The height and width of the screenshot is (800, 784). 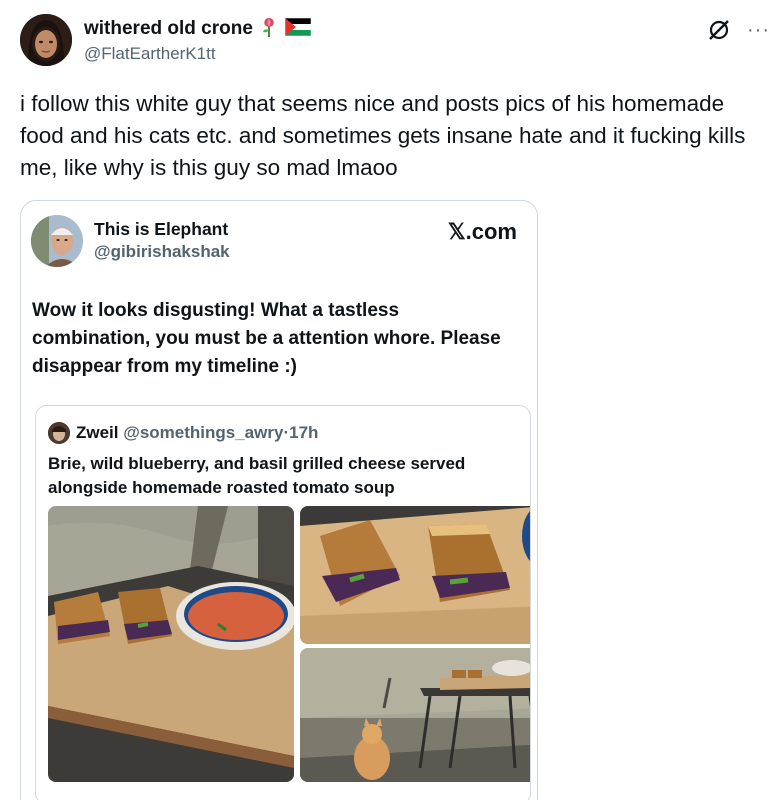 I want to click on grilled-cheese-and-soup-photo, so click(x=171, y=644).